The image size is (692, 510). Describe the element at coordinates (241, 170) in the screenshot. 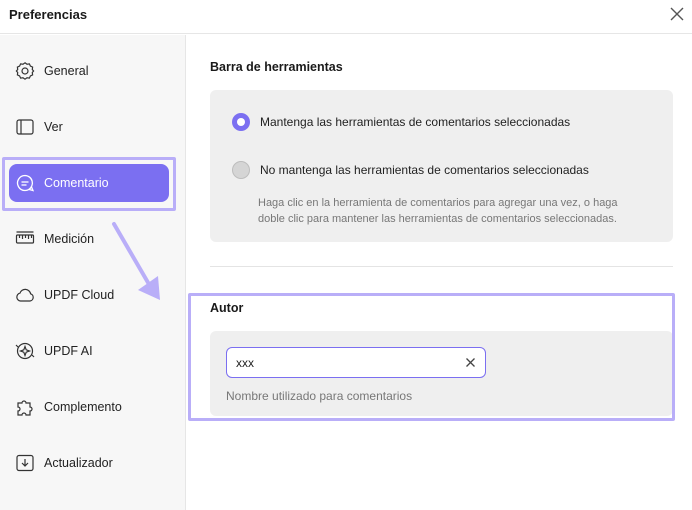

I see `radio-unselected-indicator` at that location.